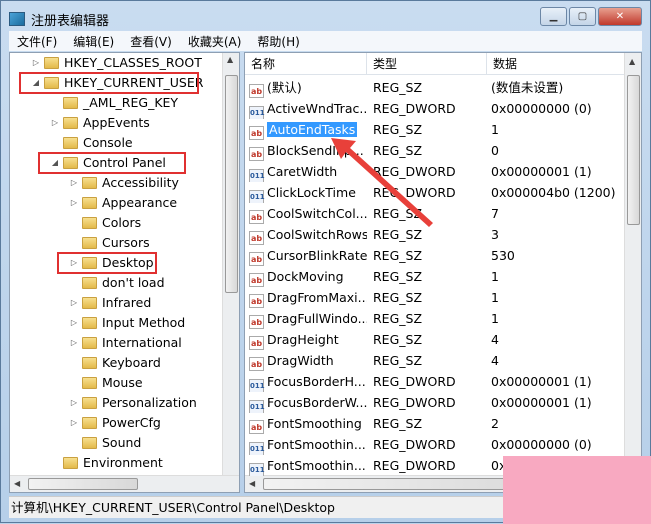 This screenshot has height=524, width=651. Describe the element at coordinates (382, 182) in the screenshot. I see `annotation-arrow` at that location.